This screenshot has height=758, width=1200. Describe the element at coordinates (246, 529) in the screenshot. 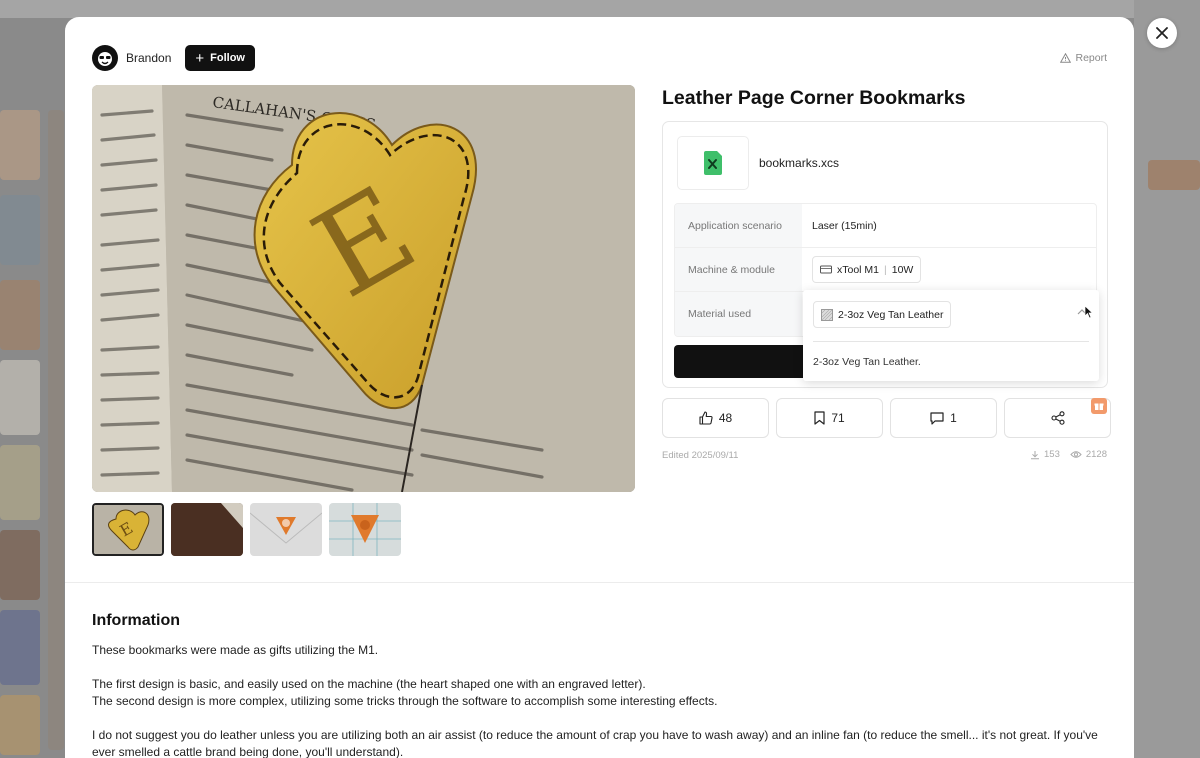

I see `image-thumbnails: E` at that location.